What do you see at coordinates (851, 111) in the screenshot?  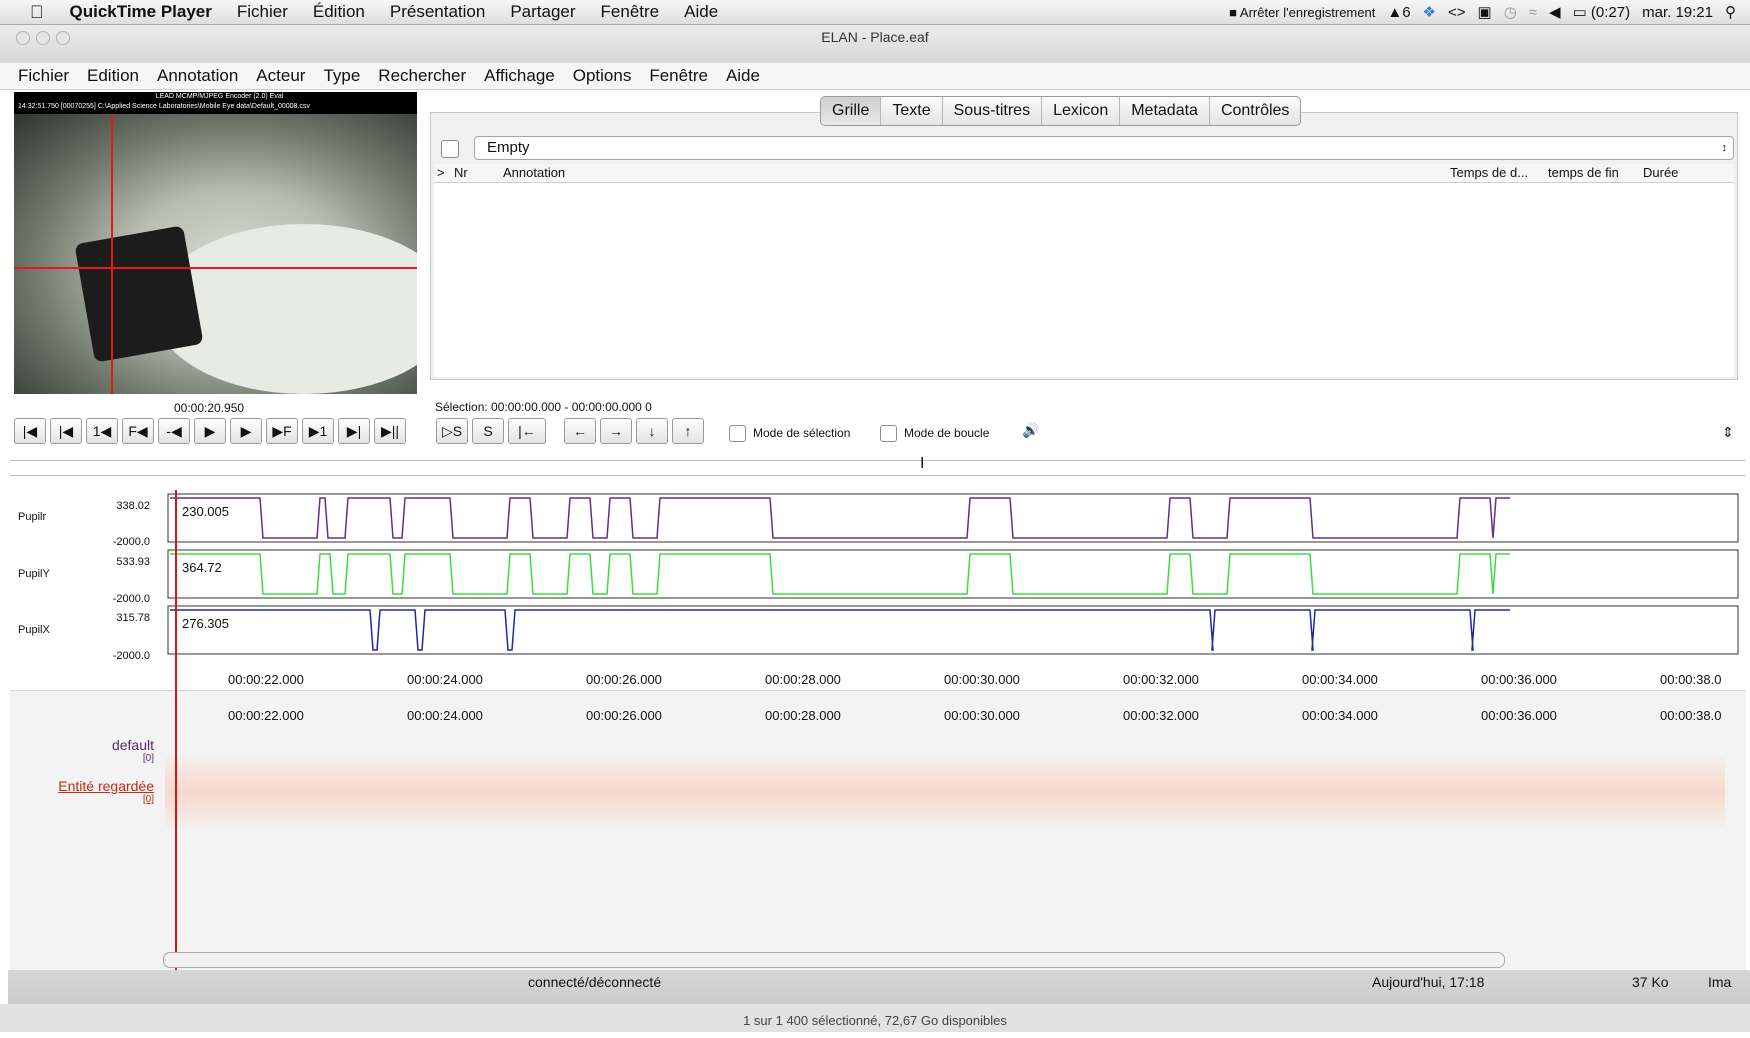 I see `tab-grille: Grille` at bounding box center [851, 111].